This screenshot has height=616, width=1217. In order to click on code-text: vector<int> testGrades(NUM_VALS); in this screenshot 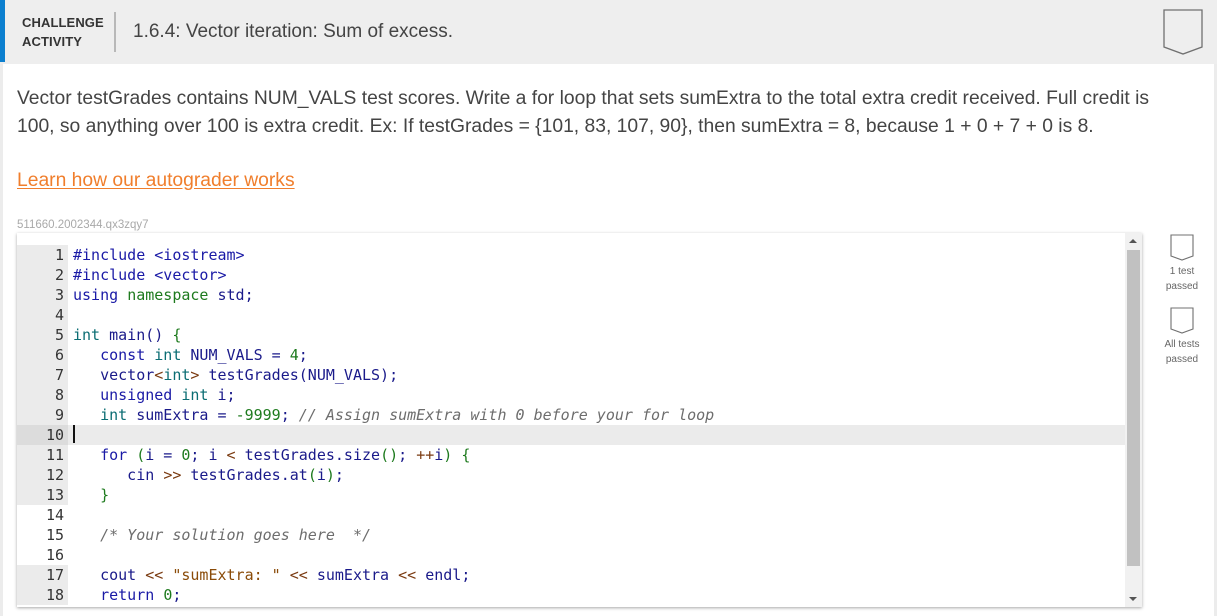, I will do `click(235, 375)`.